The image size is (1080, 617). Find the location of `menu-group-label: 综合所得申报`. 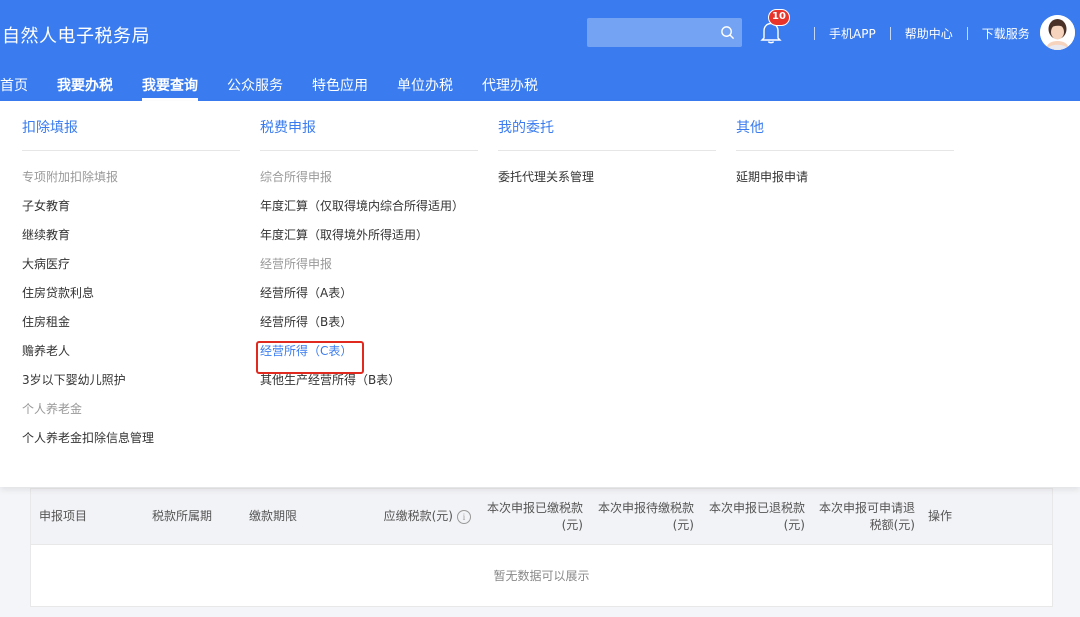

menu-group-label: 综合所得申报 is located at coordinates (296, 177).